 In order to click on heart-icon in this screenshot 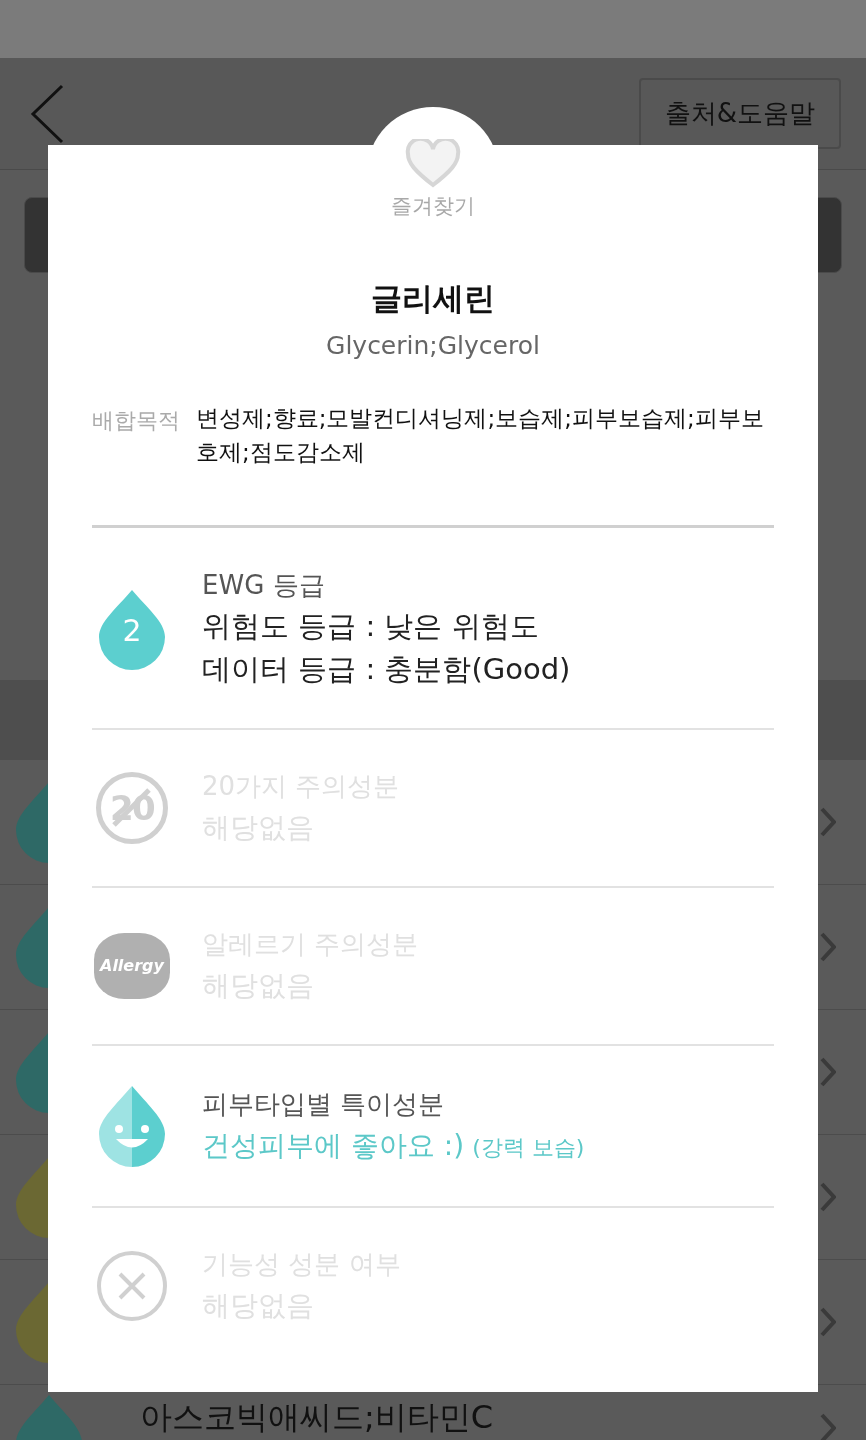, I will do `click(433, 164)`.